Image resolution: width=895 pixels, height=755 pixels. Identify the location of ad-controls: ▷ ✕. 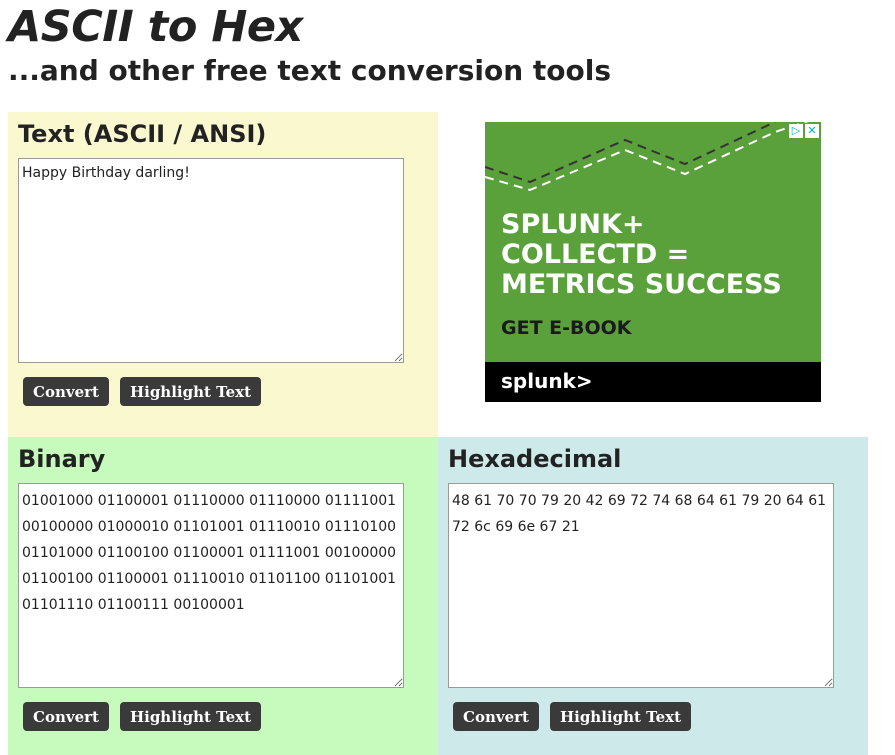
(804, 131).